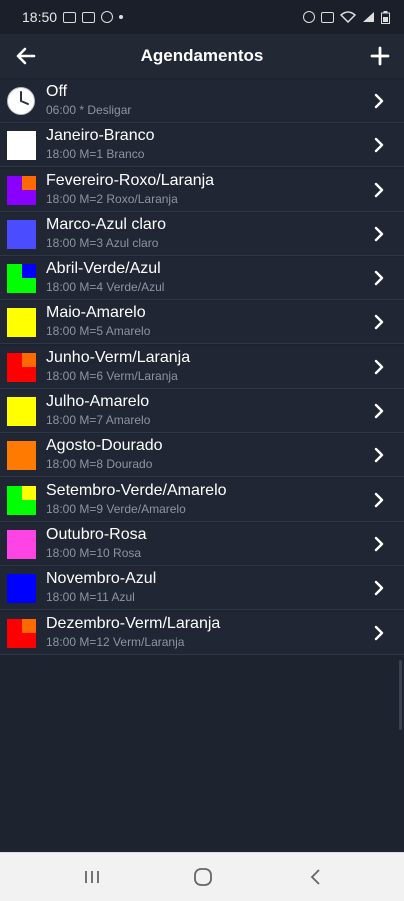 The image size is (404, 901). I want to click on schedule-detail: 18:00 M=5 Amarelo, so click(98, 331).